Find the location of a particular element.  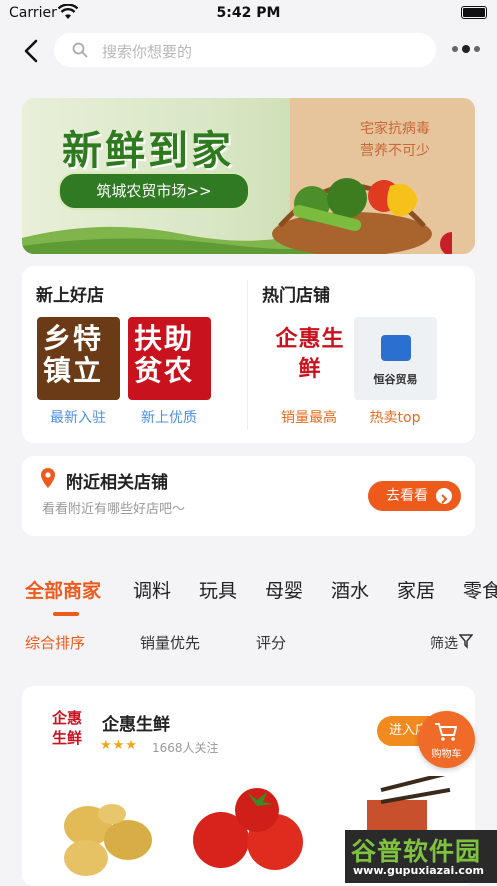

arrow-right-icon is located at coordinates (444, 496).